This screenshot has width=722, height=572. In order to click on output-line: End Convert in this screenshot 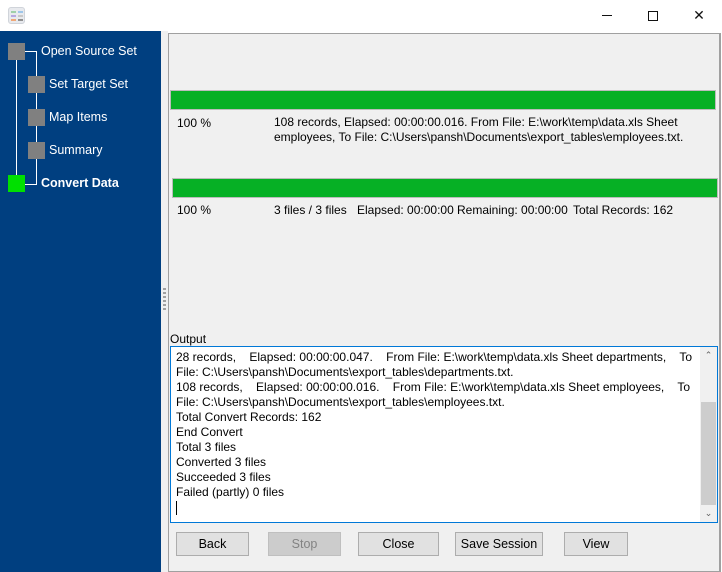, I will do `click(209, 432)`.